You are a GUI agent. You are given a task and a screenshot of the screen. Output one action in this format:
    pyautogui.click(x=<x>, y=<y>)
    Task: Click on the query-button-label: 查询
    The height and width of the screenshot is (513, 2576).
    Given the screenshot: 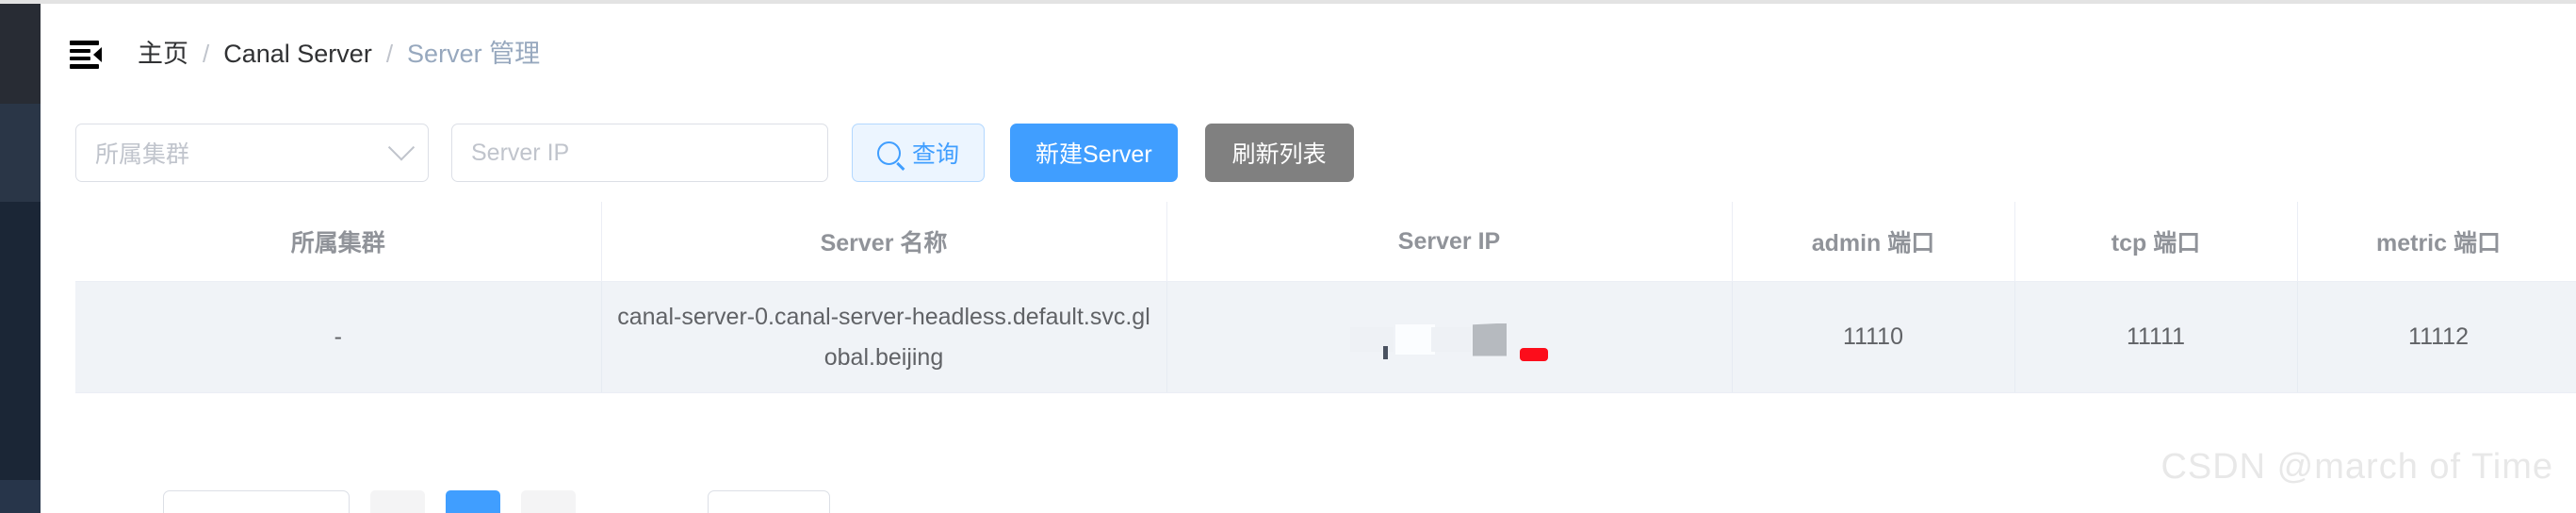 What is the action you would take?
    pyautogui.click(x=936, y=154)
    